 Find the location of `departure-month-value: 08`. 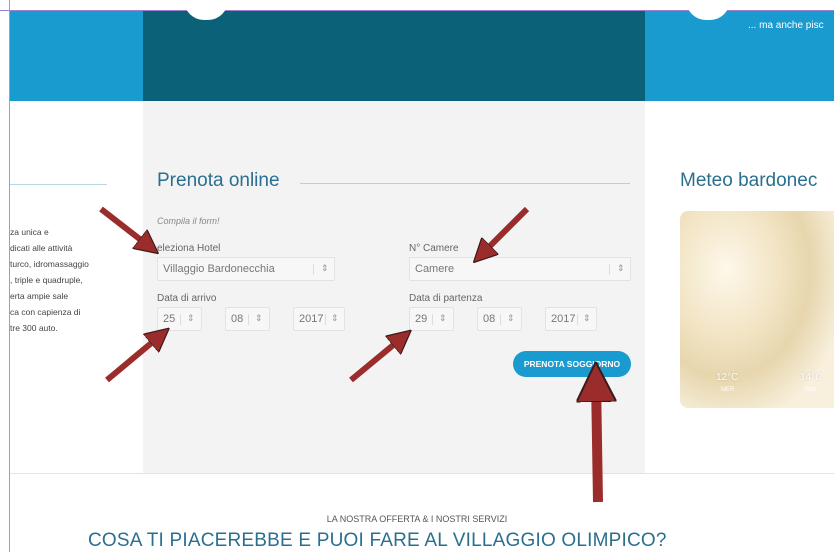

departure-month-value: 08 is located at coordinates (489, 319).